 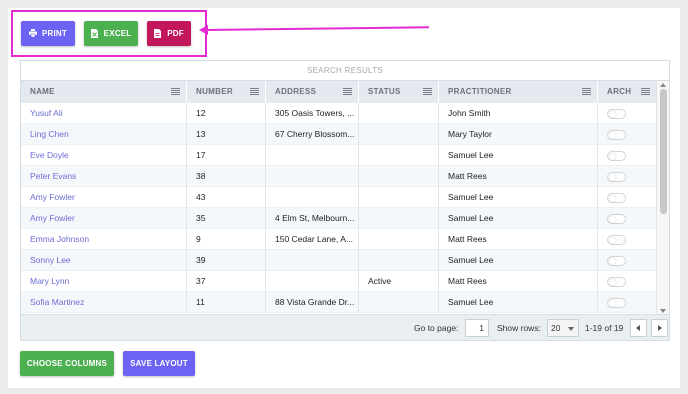 What do you see at coordinates (104, 176) in the screenshot?
I see `patient-name-link: Peter Evans` at bounding box center [104, 176].